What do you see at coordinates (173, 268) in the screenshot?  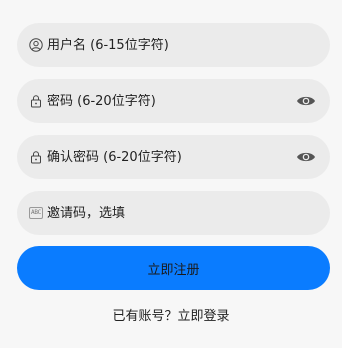 I see `register-button: 立即注册` at bounding box center [173, 268].